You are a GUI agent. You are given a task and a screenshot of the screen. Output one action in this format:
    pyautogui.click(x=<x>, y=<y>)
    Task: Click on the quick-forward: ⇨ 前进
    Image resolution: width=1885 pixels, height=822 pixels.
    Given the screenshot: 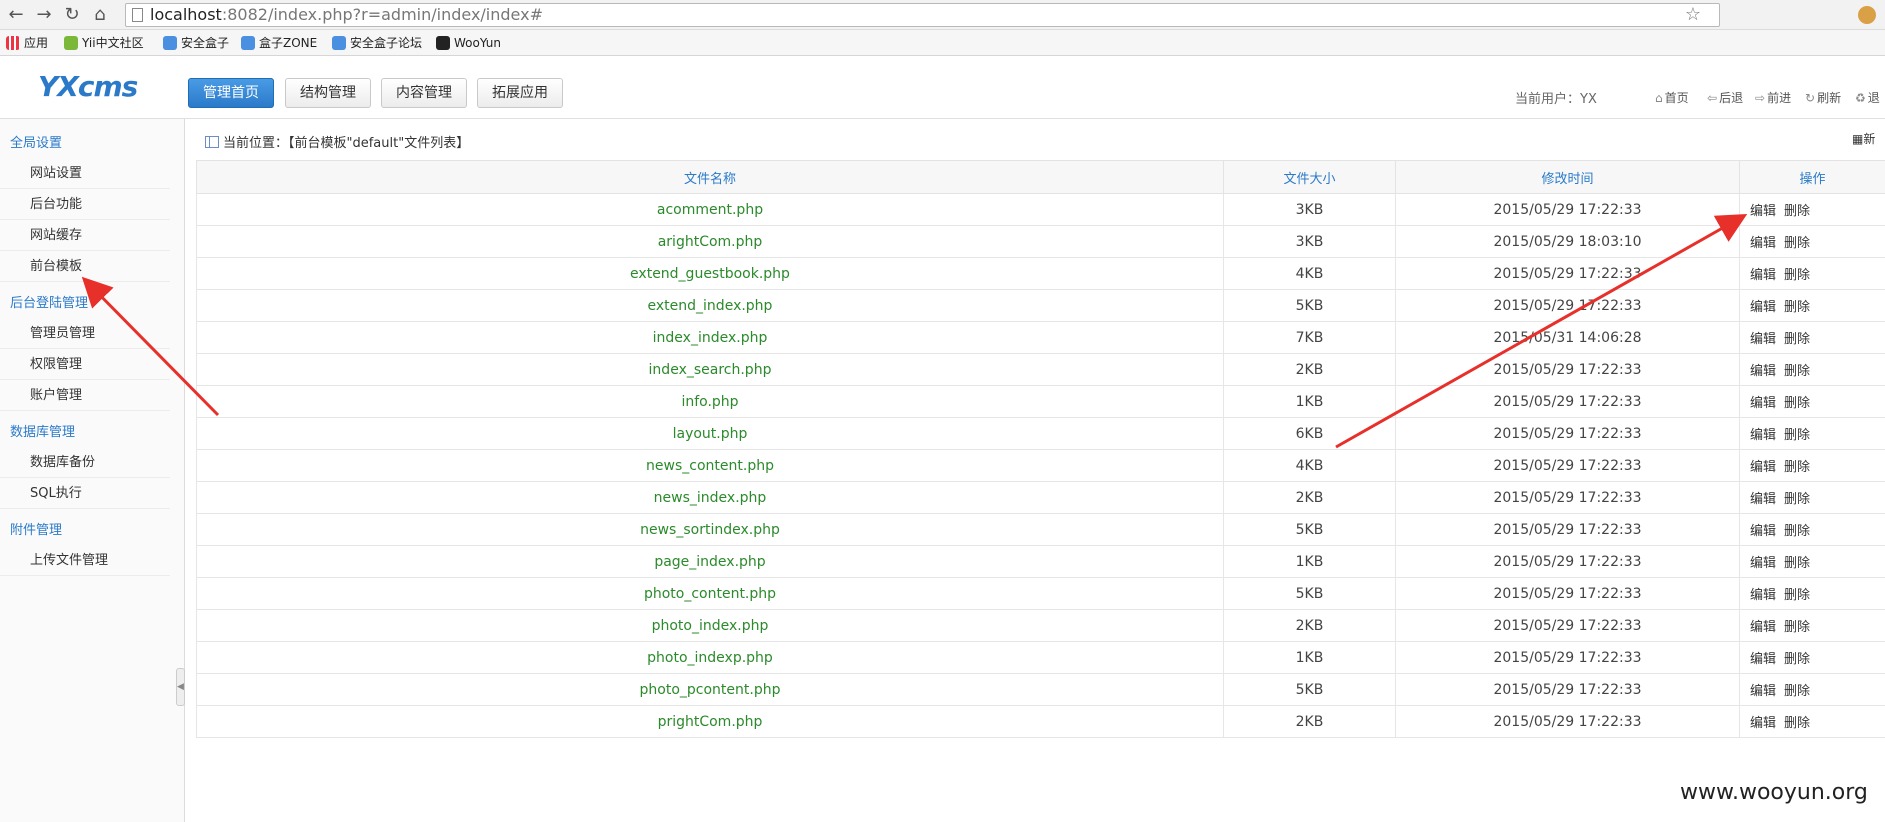 What is the action you would take?
    pyautogui.click(x=1773, y=97)
    